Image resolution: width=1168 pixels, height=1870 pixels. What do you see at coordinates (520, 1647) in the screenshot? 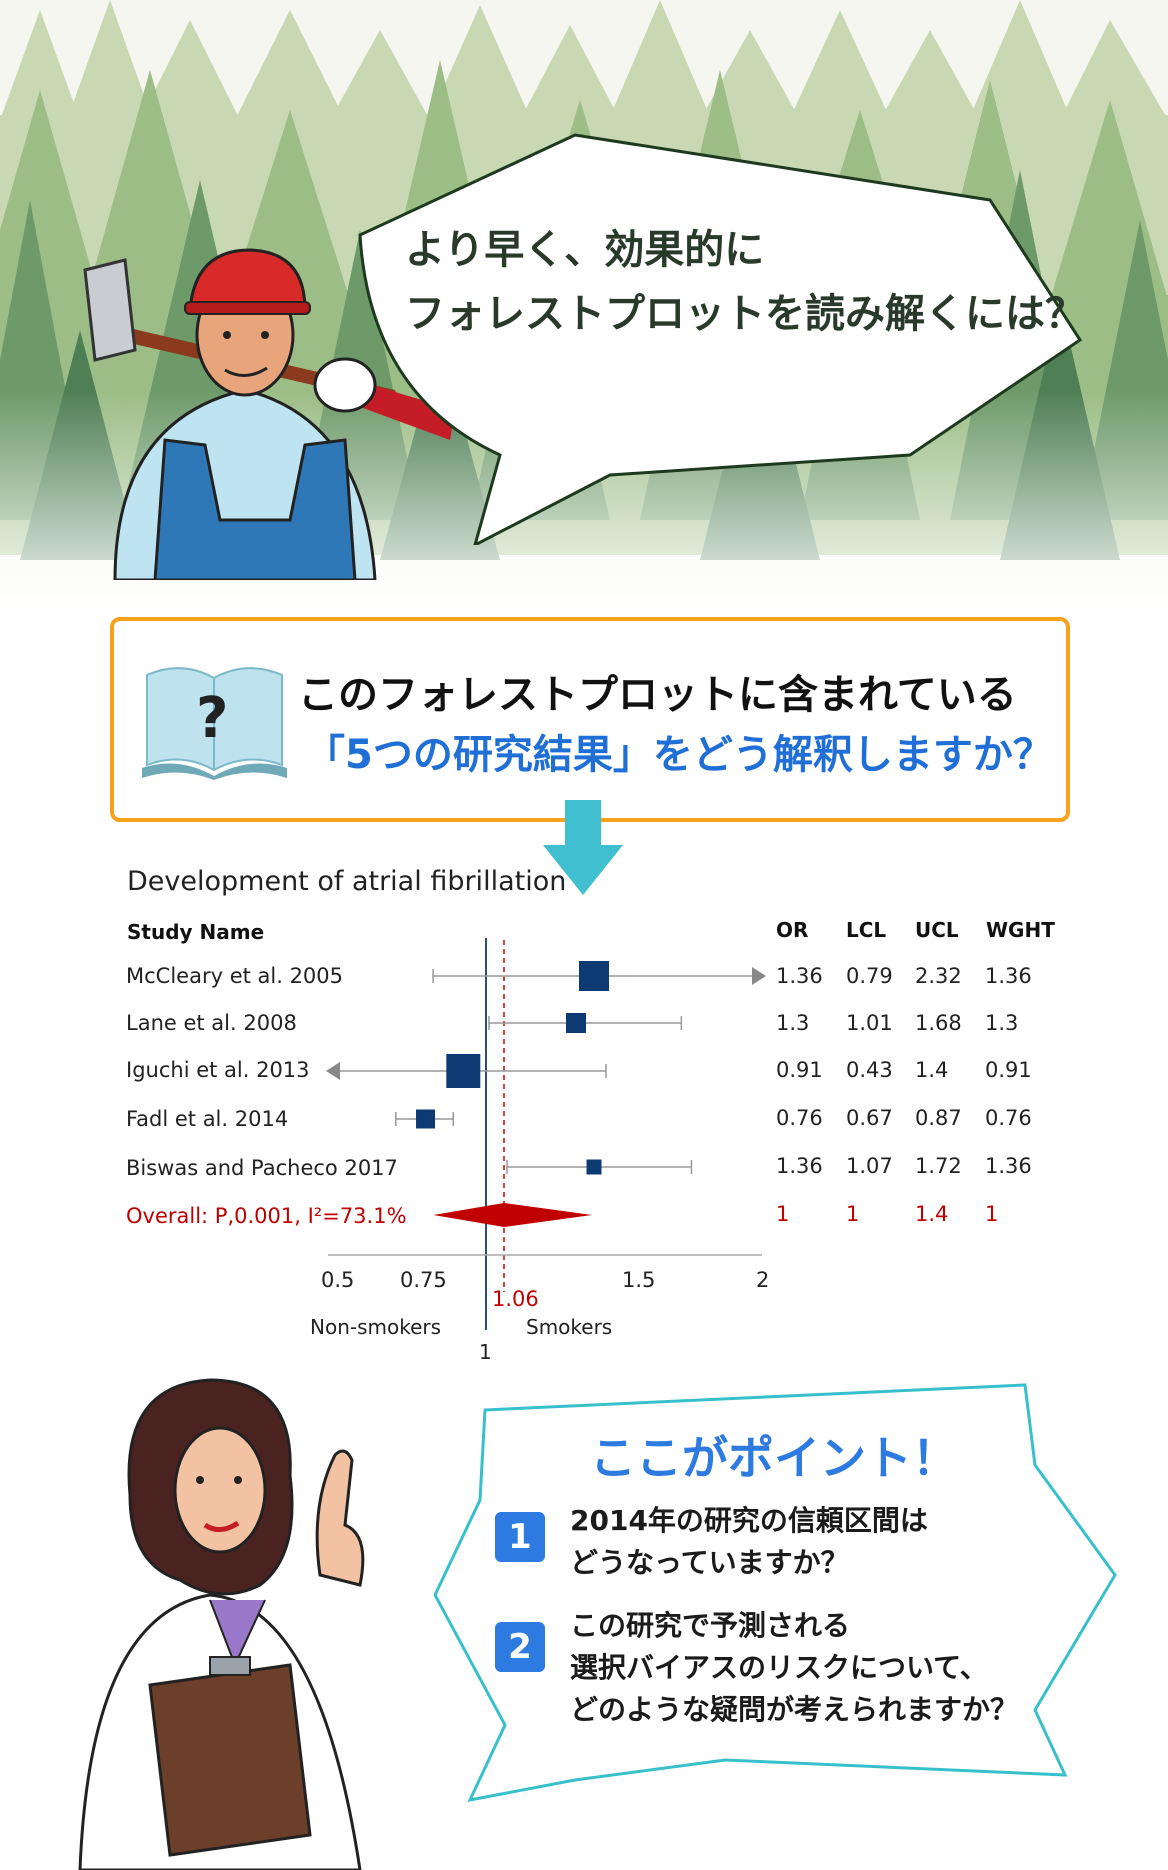
I see `point-number-badge: 2` at bounding box center [520, 1647].